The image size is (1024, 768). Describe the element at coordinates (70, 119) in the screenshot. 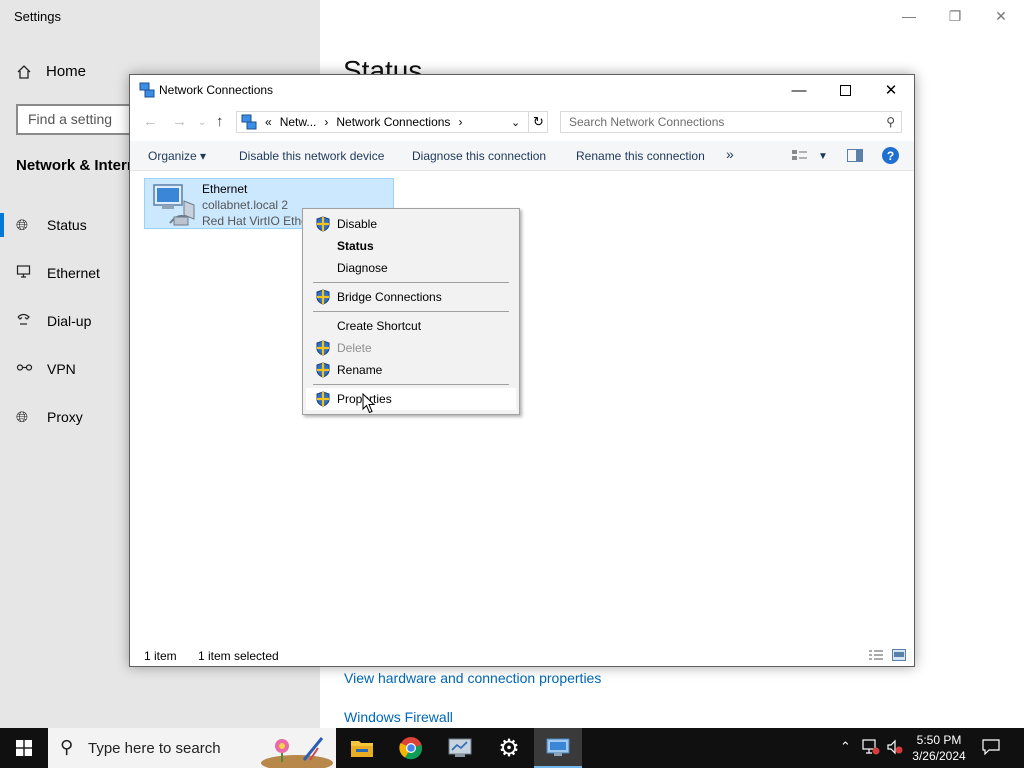

I see `find-setting-placeholder: Find a setting` at that location.